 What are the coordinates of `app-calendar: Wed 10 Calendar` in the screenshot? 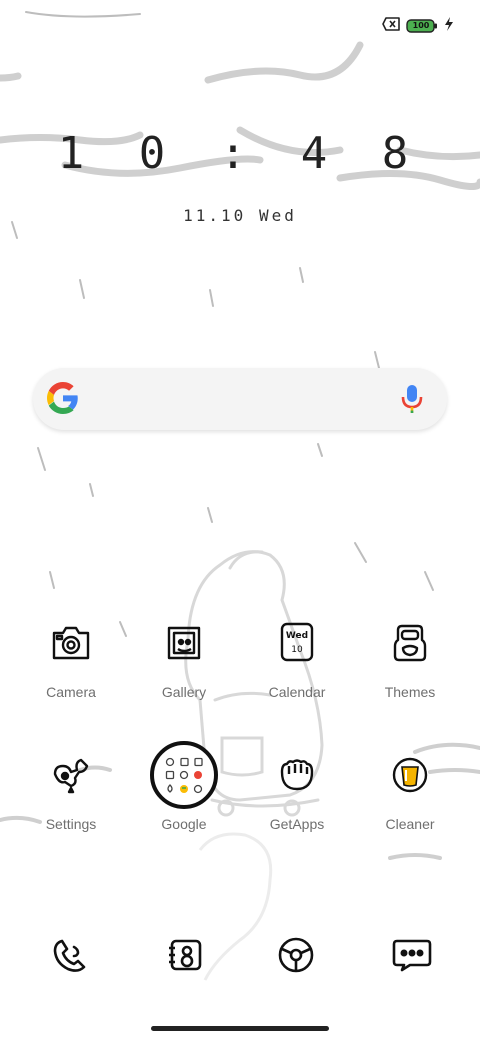 It's located at (297, 654).